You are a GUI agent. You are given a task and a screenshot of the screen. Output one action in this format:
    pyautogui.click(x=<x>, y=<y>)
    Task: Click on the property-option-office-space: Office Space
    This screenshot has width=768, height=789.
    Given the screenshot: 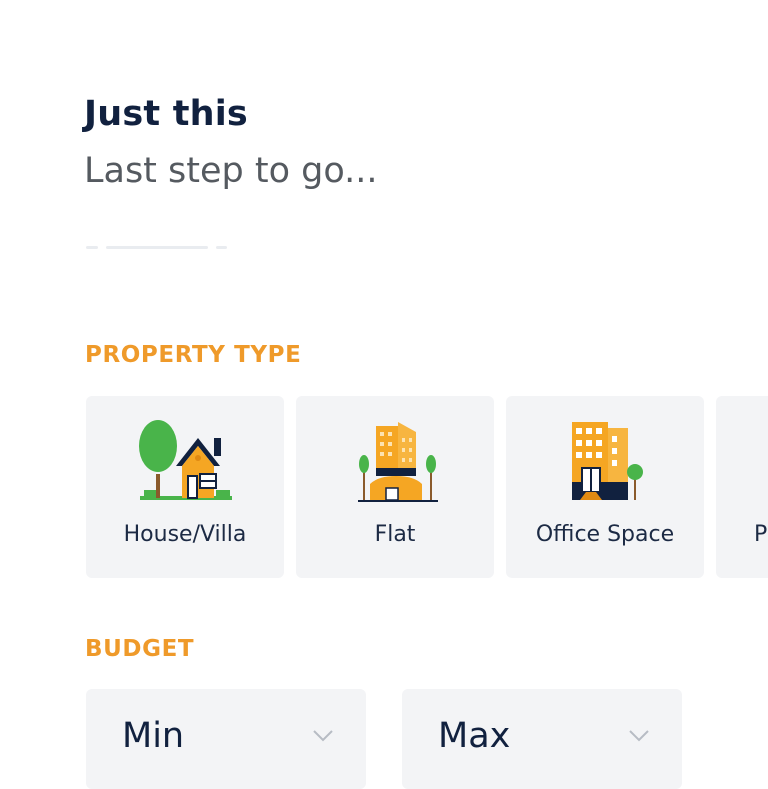 What is the action you would take?
    pyautogui.click(x=605, y=487)
    